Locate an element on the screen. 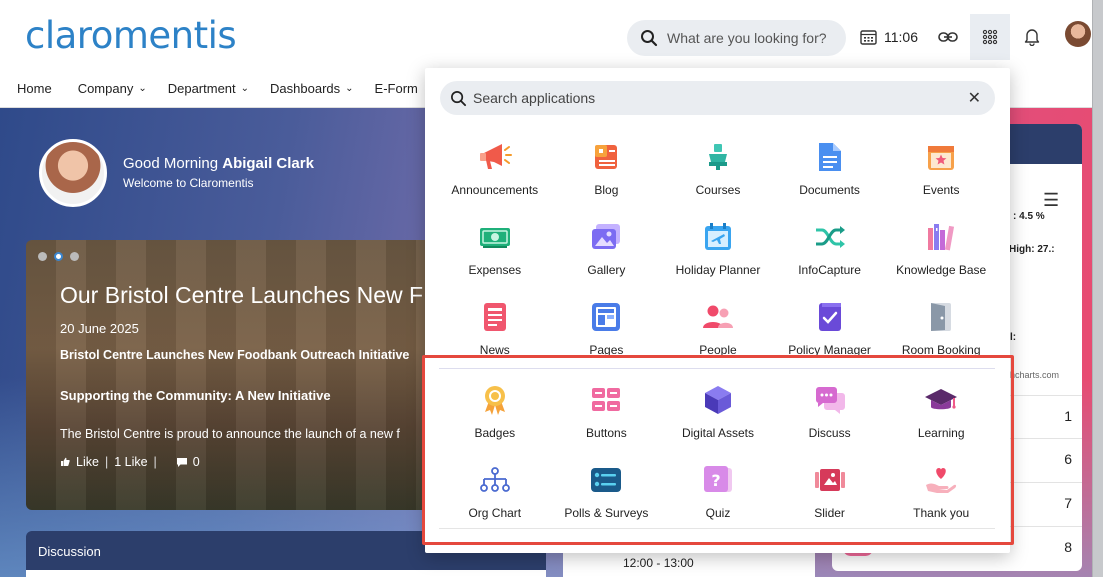  discussion-panel-body is located at coordinates (286, 573).